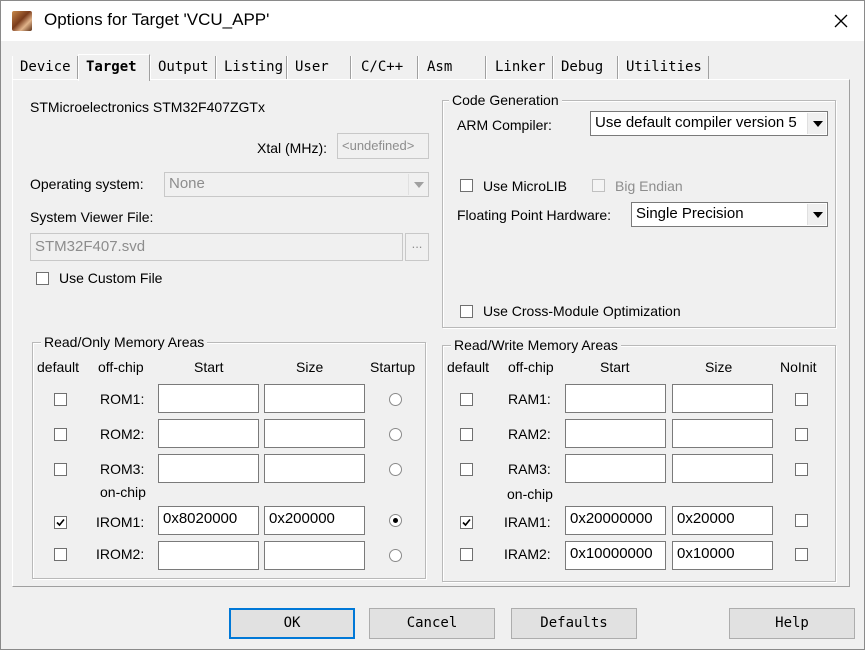 Image resolution: width=865 pixels, height=650 pixels. I want to click on close-button, so click(841, 21).